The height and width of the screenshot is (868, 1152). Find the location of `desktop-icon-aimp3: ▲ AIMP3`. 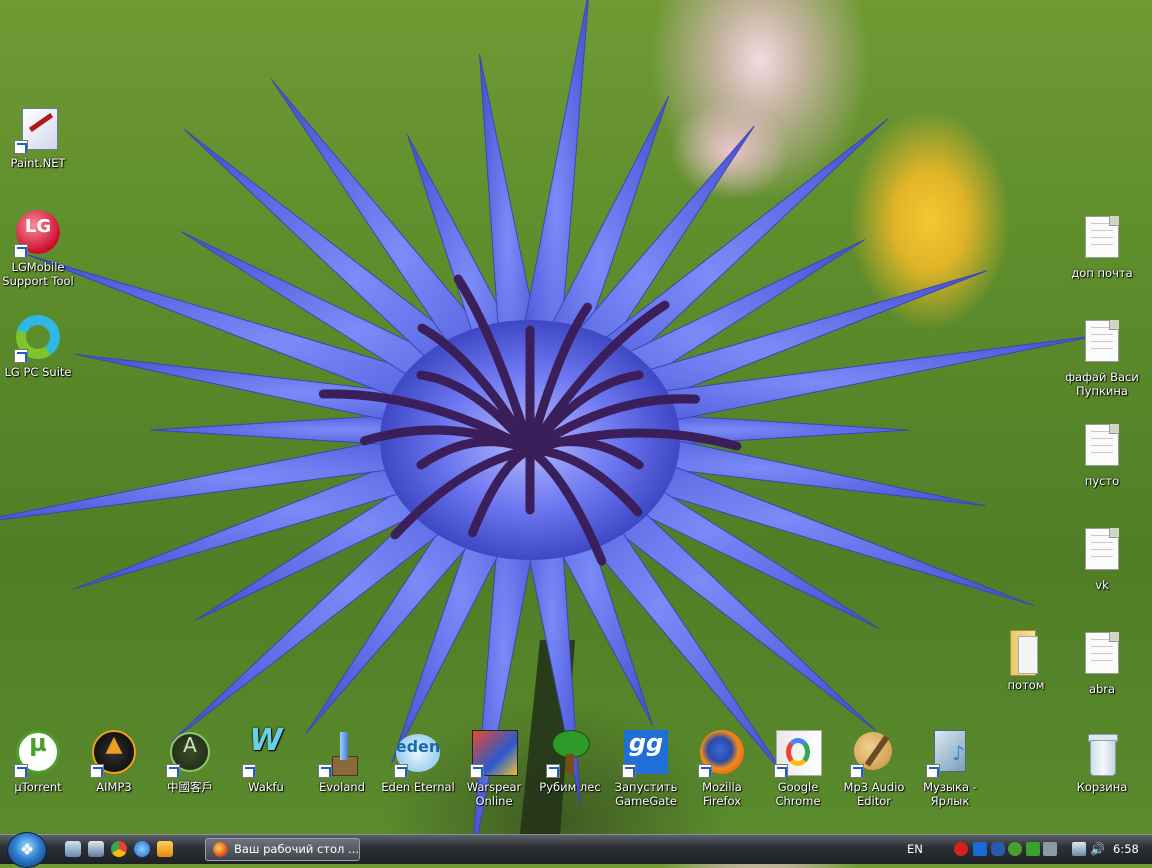

desktop-icon-aimp3: ▲ AIMP3 is located at coordinates (114, 762).